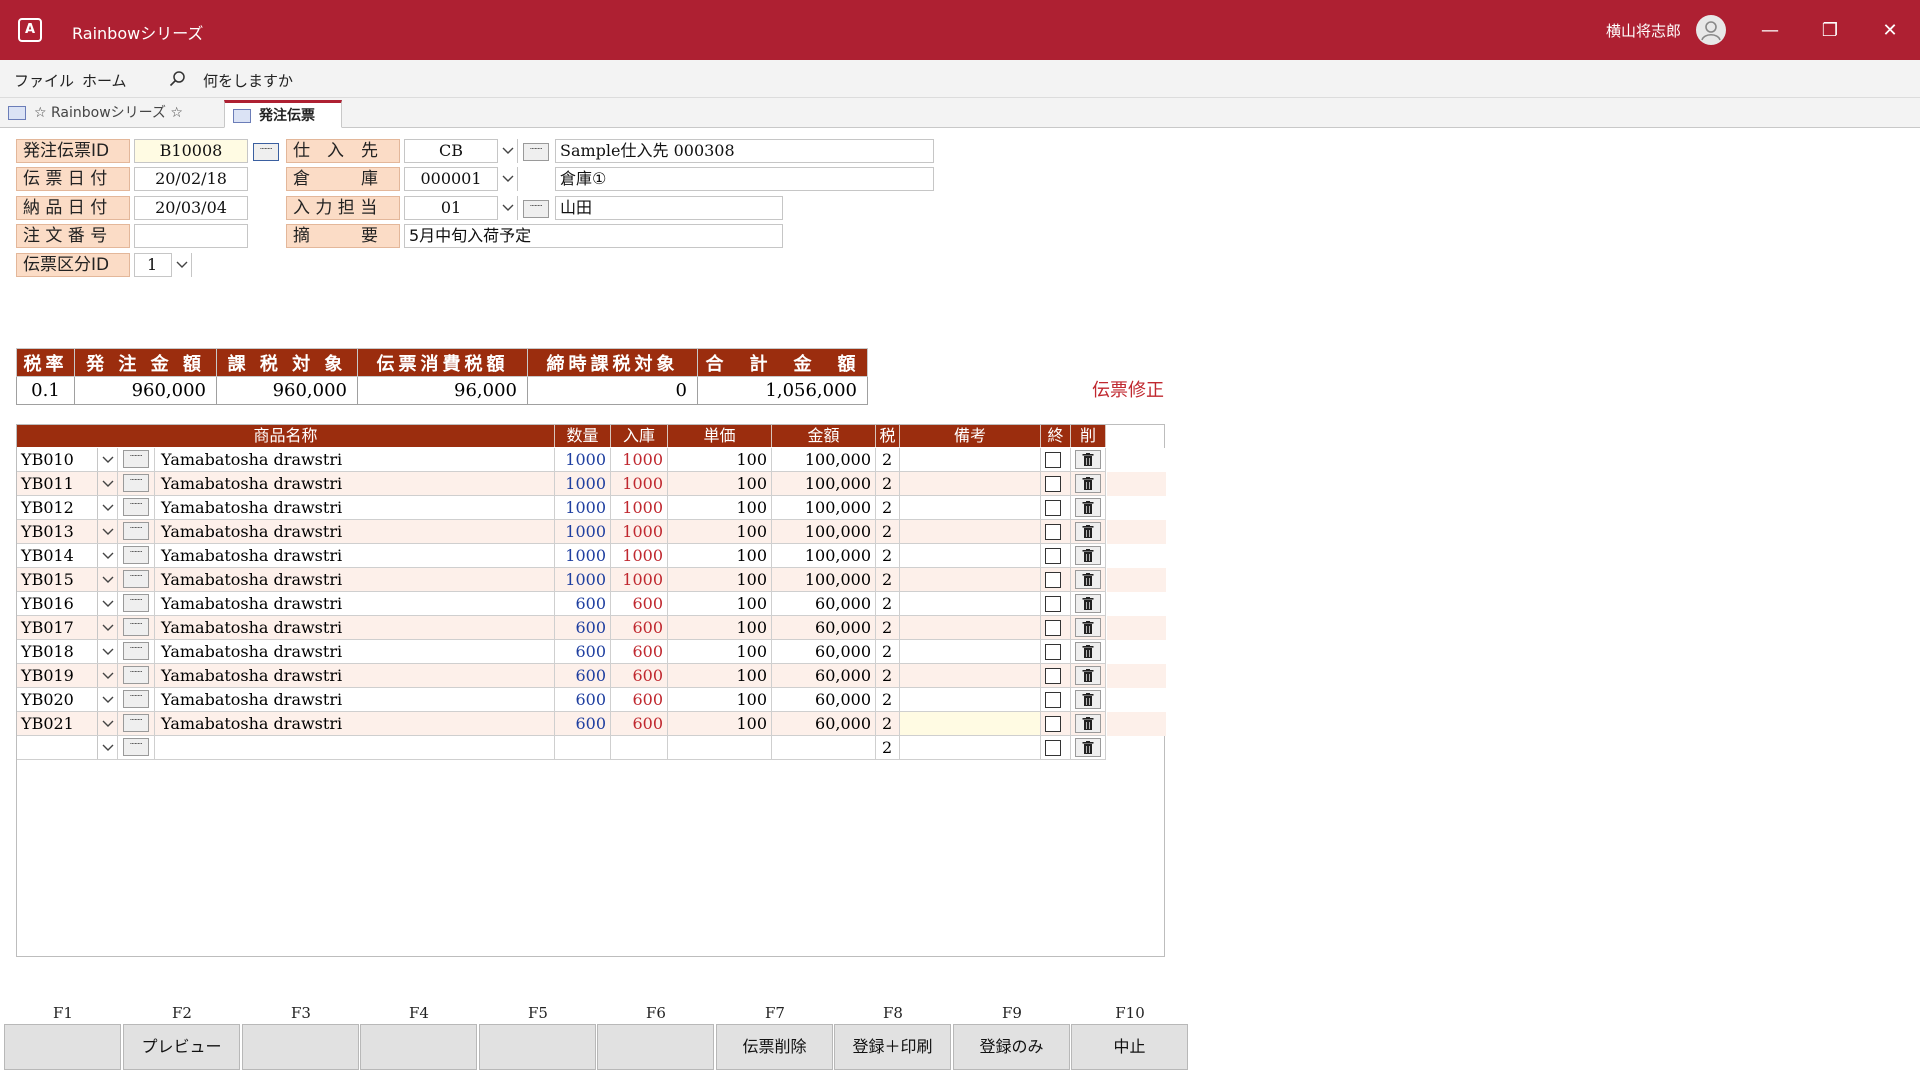  What do you see at coordinates (67, 652) in the screenshot?
I see `product-code-select: YB018` at bounding box center [67, 652].